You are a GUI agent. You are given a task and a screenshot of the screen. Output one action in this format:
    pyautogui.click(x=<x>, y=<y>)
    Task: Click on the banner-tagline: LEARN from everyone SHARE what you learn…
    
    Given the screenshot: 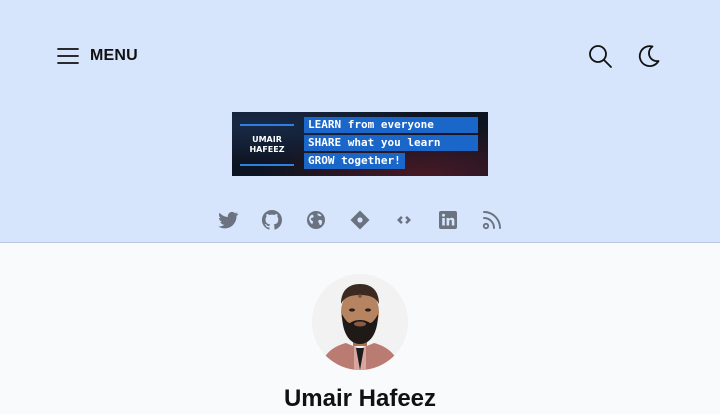 What is the action you would take?
    pyautogui.click(x=391, y=144)
    